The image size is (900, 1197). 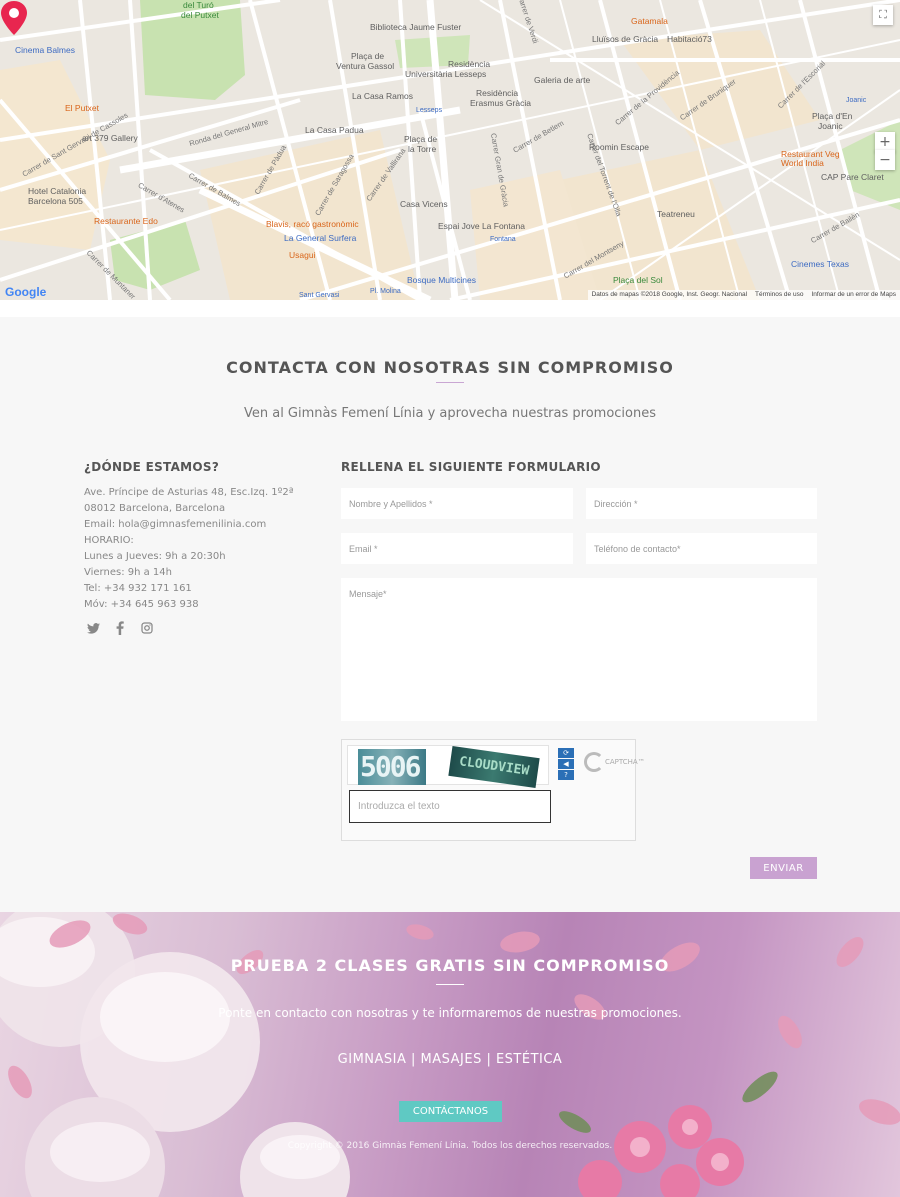 I want to click on google-logo: Google, so click(x=25, y=292).